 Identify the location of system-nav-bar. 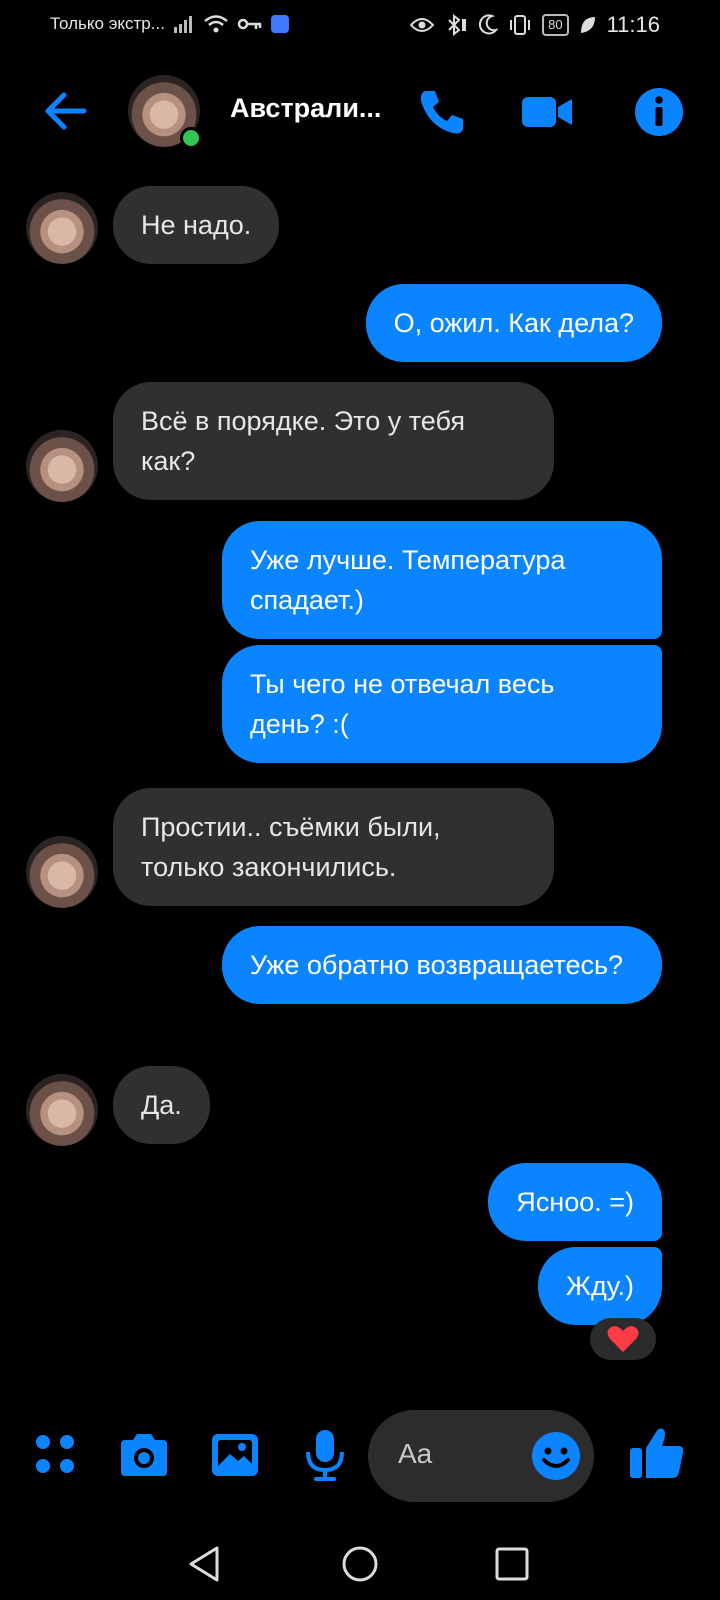
(360, 1560).